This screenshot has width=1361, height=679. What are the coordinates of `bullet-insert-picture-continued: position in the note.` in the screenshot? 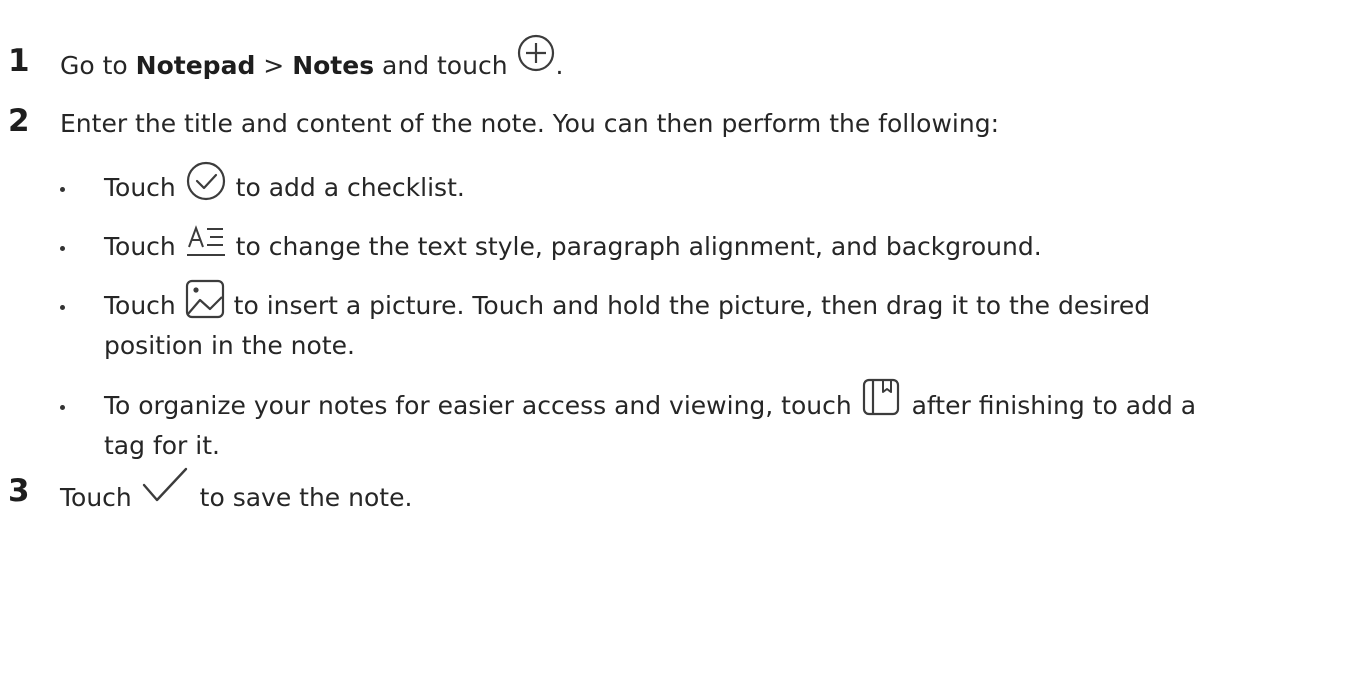 It's located at (229, 345).